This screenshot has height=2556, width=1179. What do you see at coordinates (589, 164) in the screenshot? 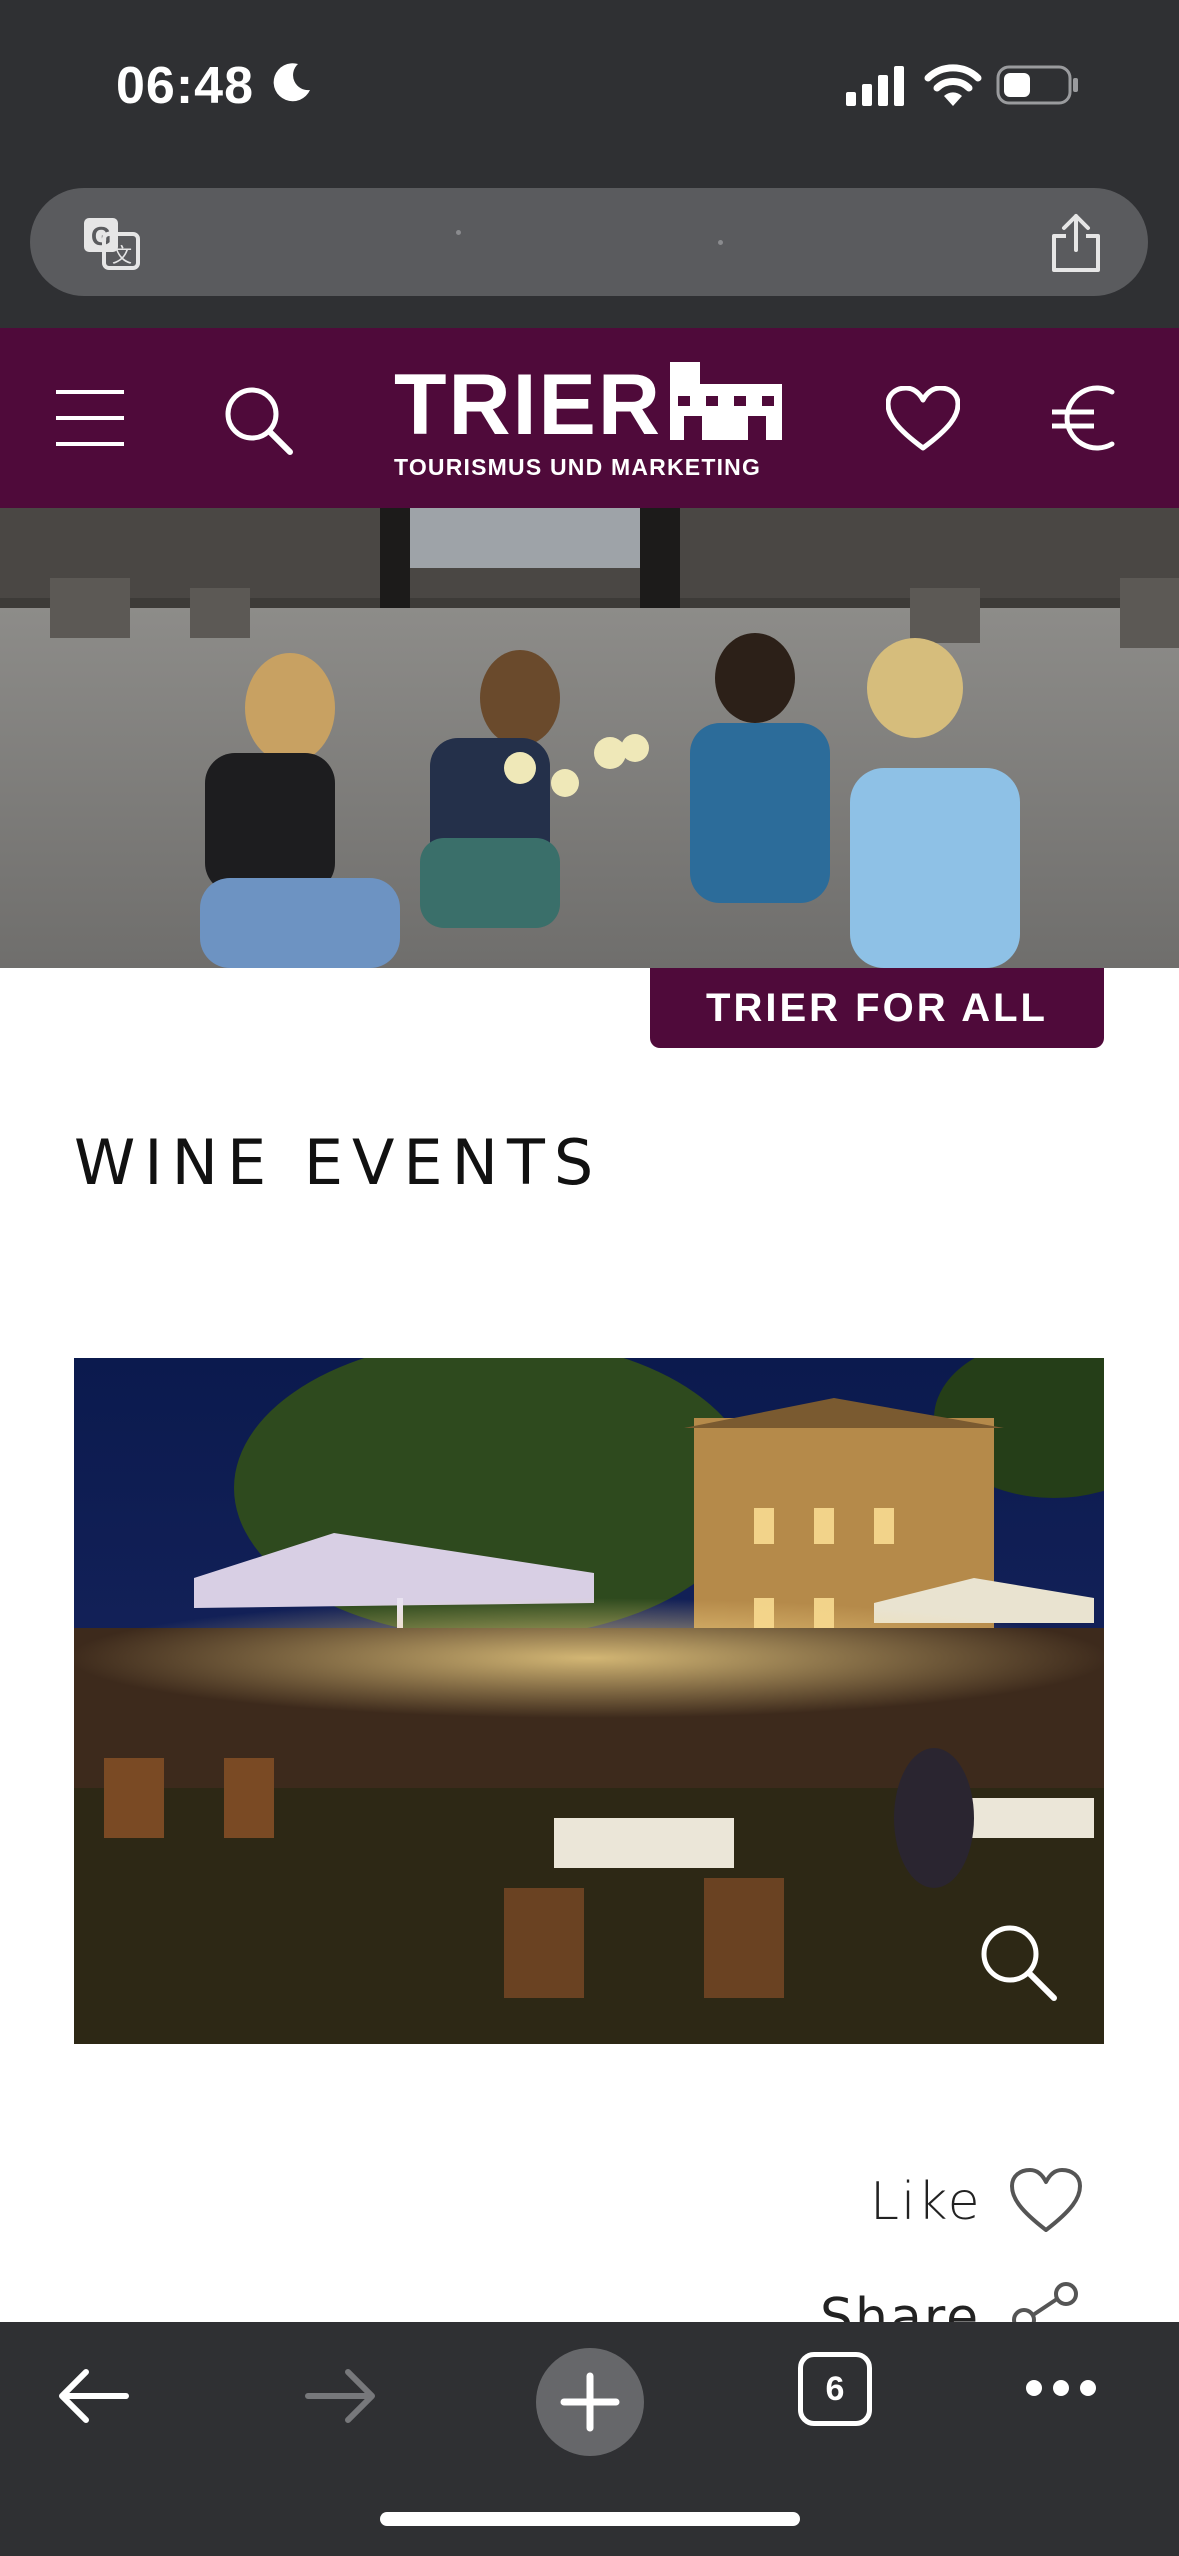
I see `browser-top-chrome: 06:48 G 文` at bounding box center [589, 164].